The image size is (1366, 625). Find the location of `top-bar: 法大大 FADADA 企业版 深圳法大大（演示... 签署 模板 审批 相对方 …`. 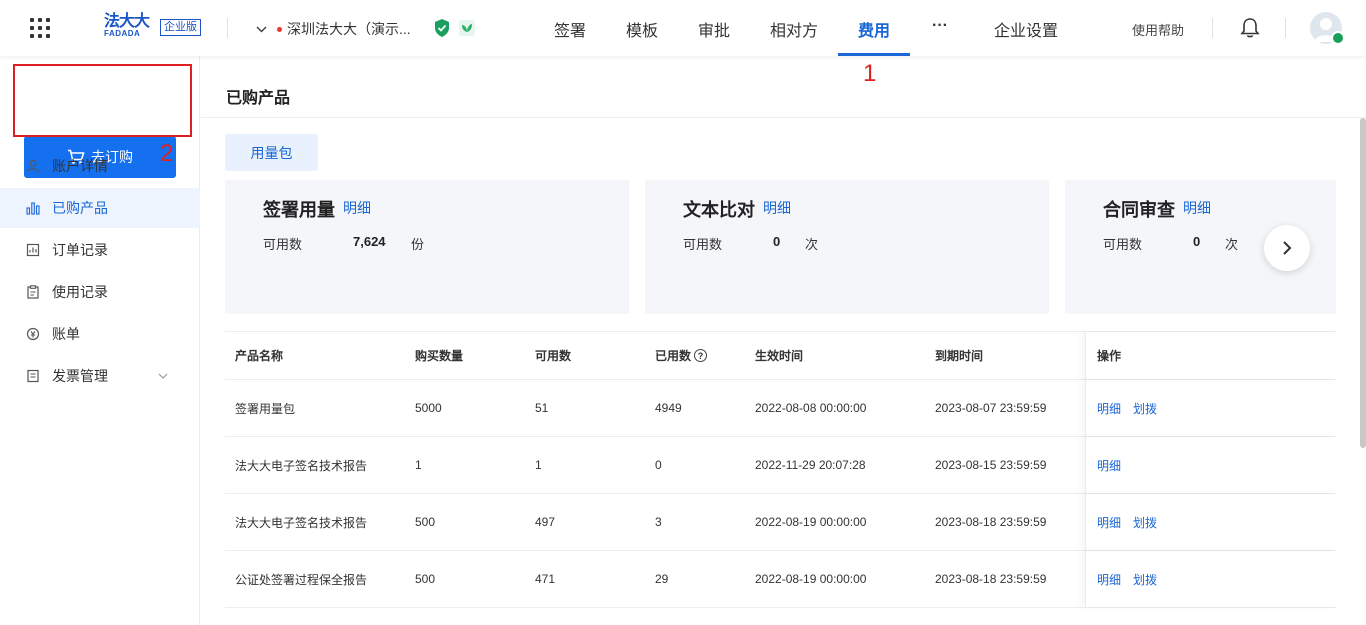

top-bar: 法大大 FADADA 企业版 深圳法大大（演示... 签署 模板 审批 相对方 … is located at coordinates (683, 28).